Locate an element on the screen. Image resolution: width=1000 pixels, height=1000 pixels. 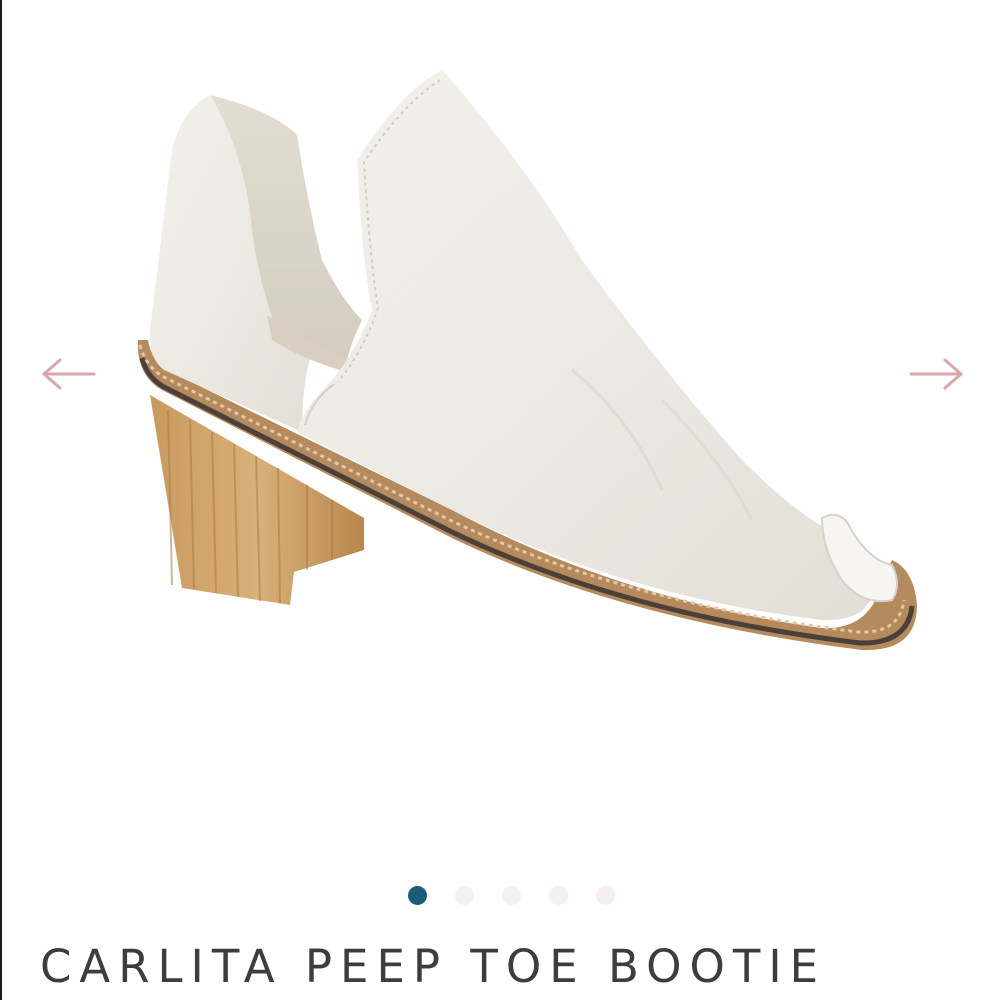
previous-image-button is located at coordinates (68, 374).